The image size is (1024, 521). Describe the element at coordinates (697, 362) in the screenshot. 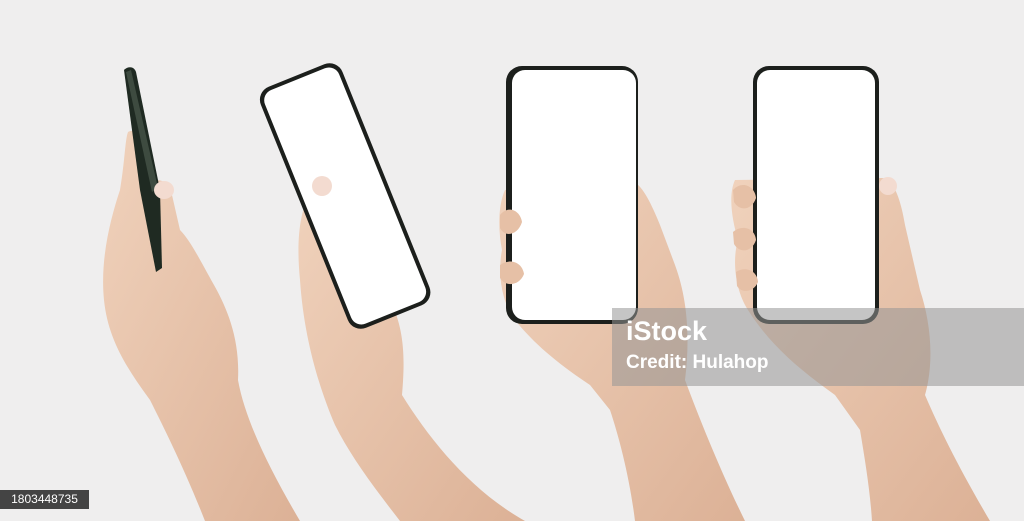

I see `watermark-credit: Credit: Hulahop` at that location.